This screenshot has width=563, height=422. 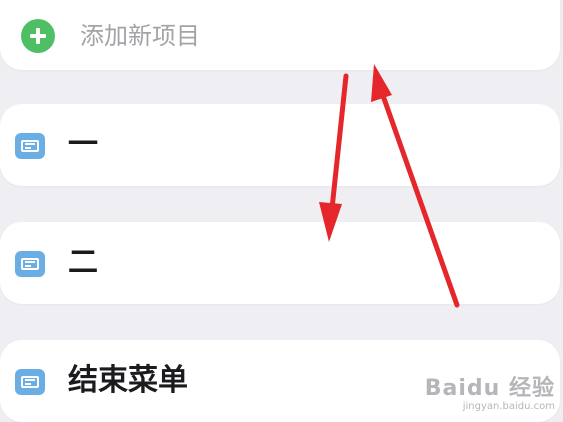 I want to click on watermark-brand: Baidu 经验, so click(x=489, y=388).